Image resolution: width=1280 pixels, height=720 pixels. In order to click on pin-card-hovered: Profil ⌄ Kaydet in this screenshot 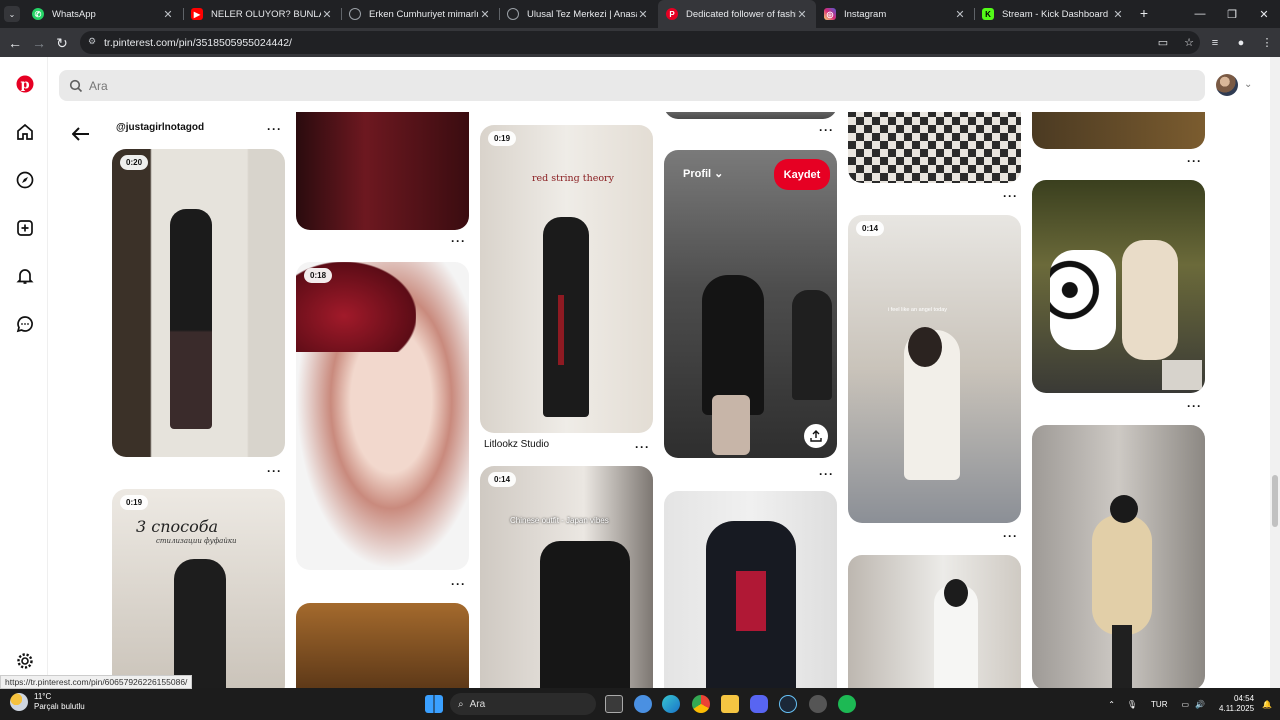, I will do `click(750, 304)`.